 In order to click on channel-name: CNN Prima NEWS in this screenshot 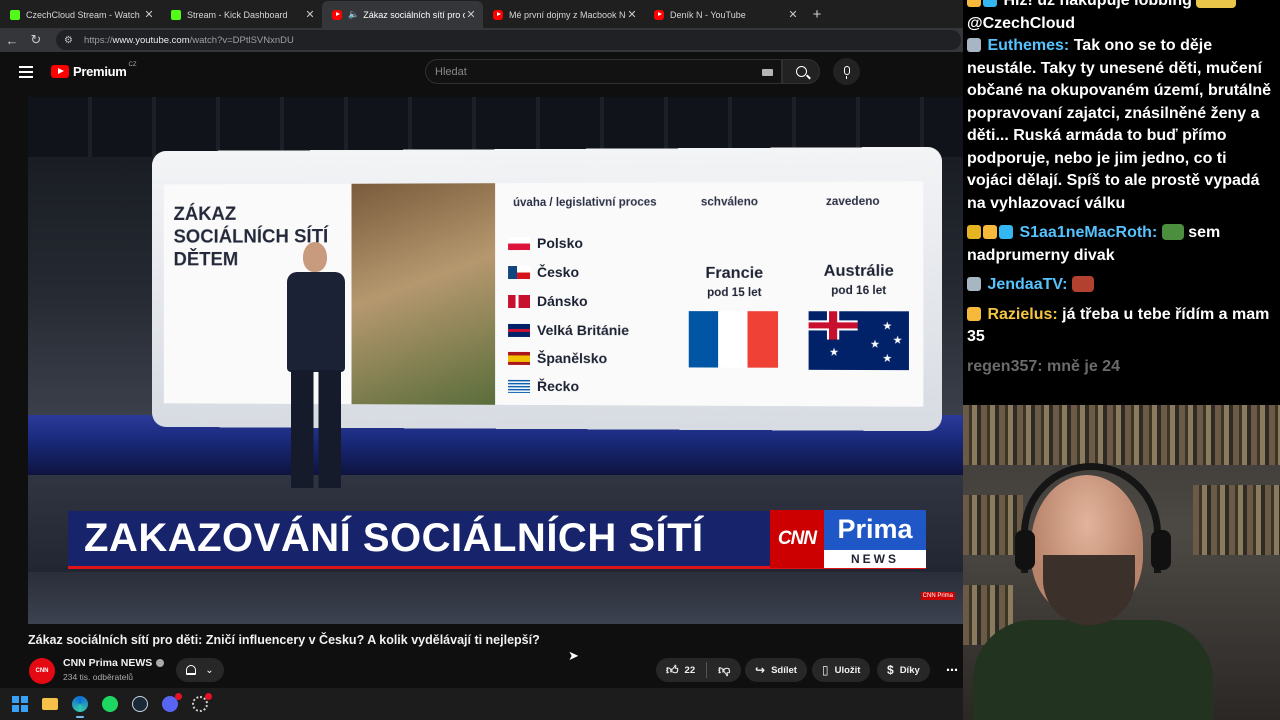, I will do `click(107, 663)`.